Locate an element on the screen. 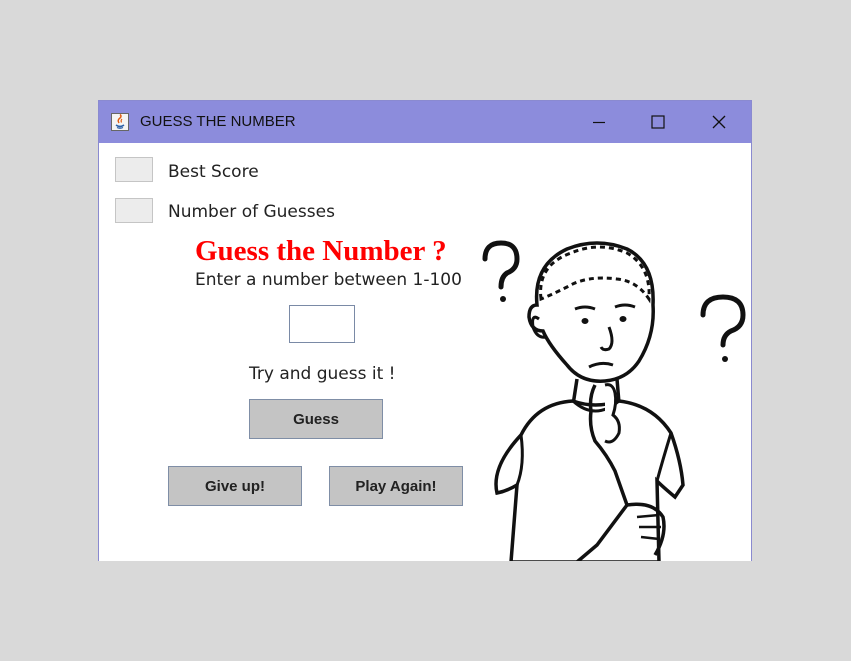 The image size is (851, 661). minimize-button is located at coordinates (599, 122).